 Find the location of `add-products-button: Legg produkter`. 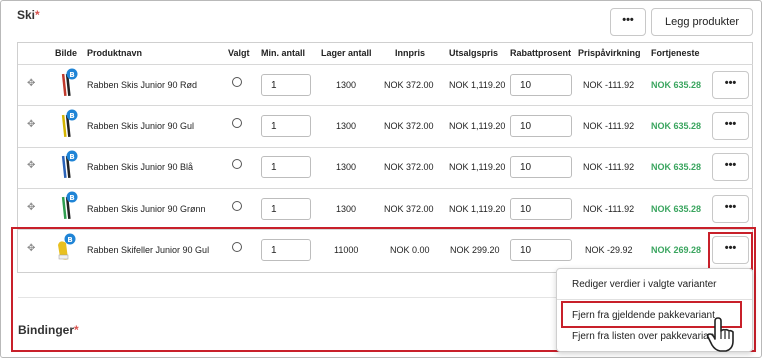

add-products-button: Legg produkter is located at coordinates (702, 22).